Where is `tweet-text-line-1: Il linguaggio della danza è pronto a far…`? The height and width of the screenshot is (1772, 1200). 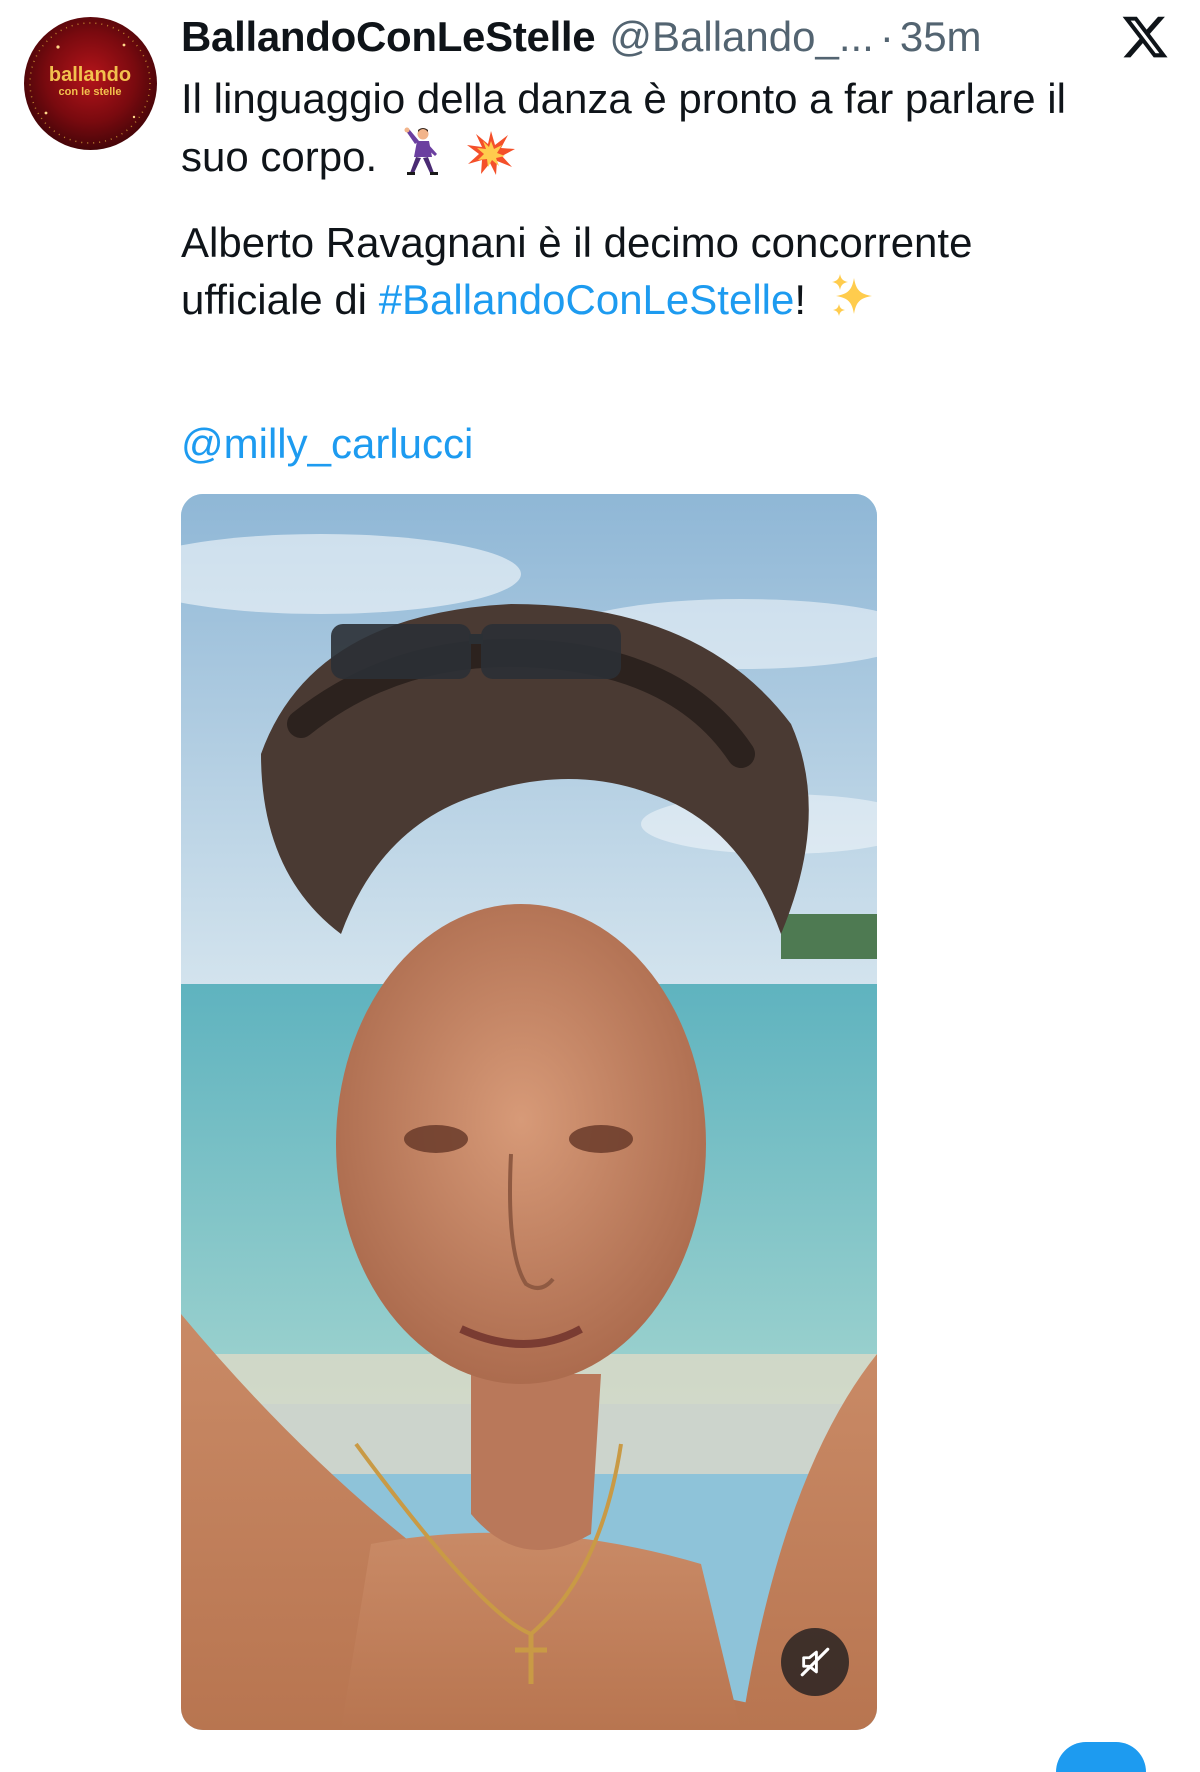 tweet-text-line-1: Il linguaggio della danza è pronto a far… is located at coordinates (661, 98).